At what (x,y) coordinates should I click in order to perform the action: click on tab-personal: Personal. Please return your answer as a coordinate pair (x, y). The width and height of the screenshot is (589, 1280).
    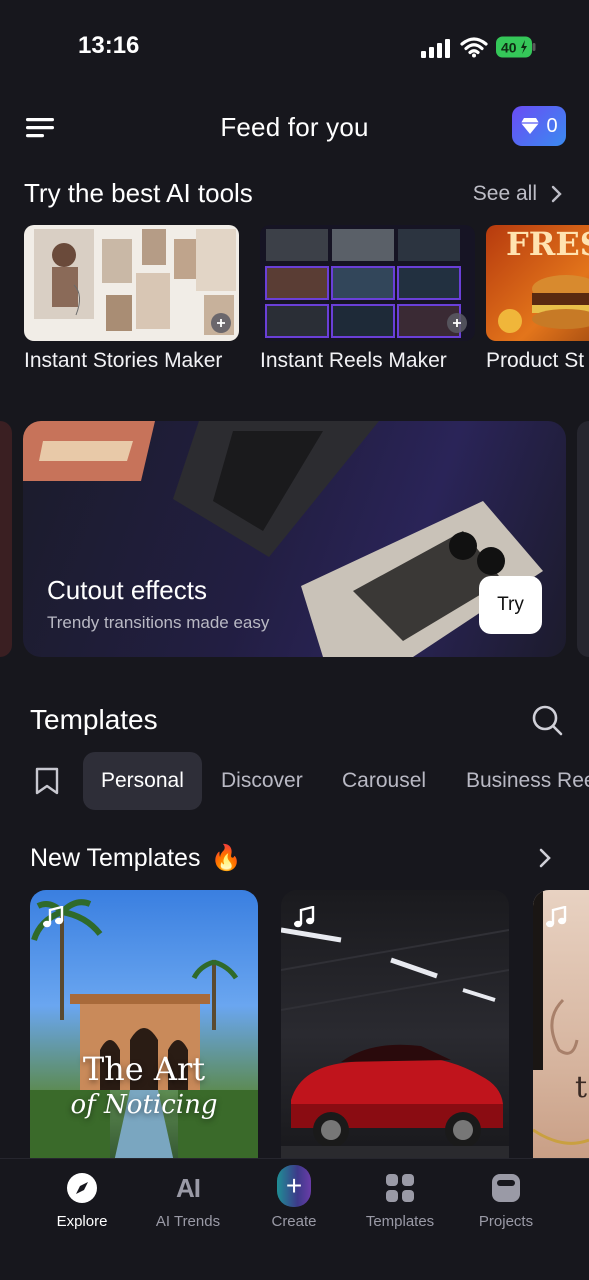
    Looking at the image, I should click on (142, 781).